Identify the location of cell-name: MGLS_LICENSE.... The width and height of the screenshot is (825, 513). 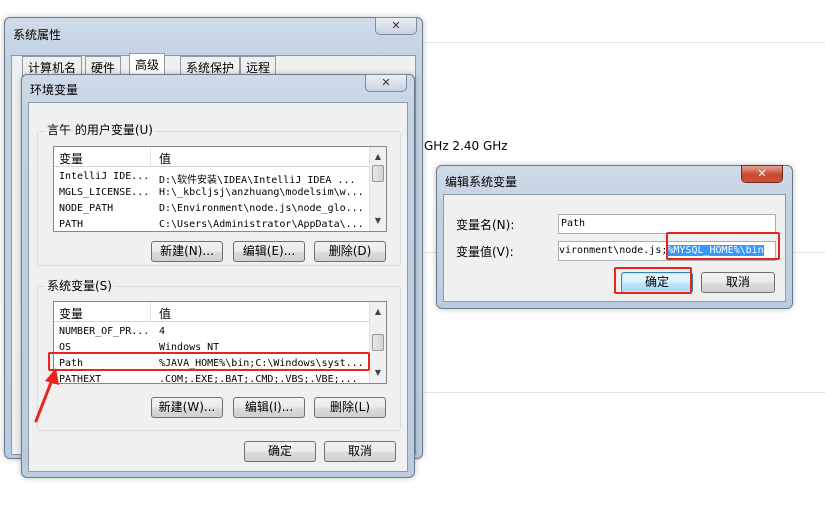
(103, 192).